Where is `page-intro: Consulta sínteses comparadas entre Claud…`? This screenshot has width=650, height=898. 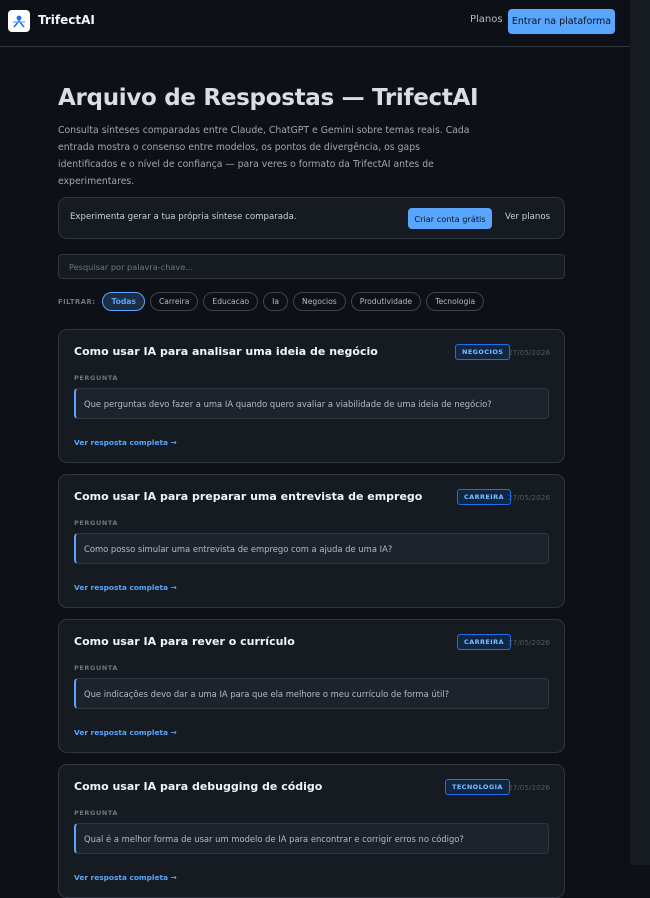
page-intro: Consulta sínteses comparadas entre Claud… is located at coordinates (264, 156).